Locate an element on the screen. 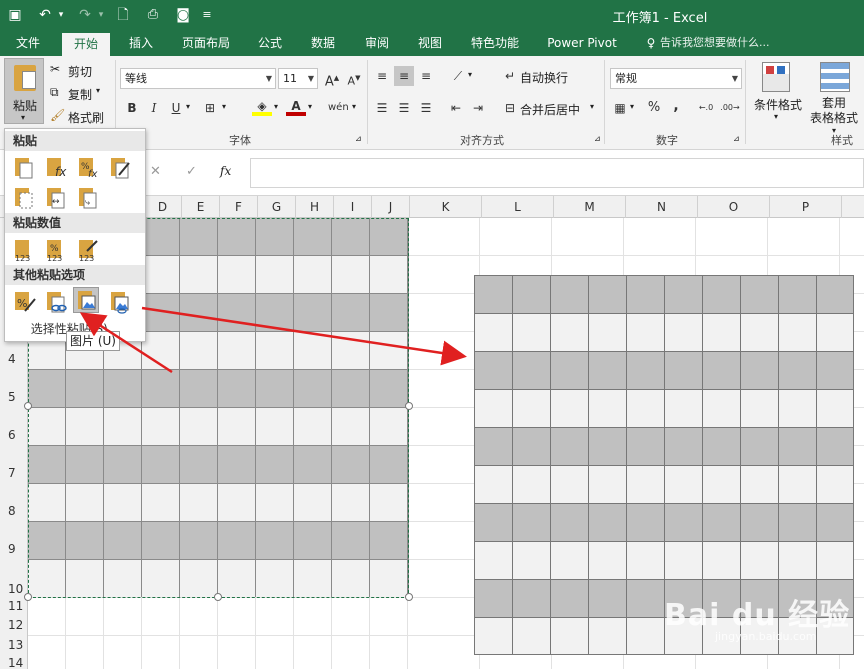 This screenshot has height=670, width=864. arrow-to-pasted-picture is located at coordinates (304, 336).